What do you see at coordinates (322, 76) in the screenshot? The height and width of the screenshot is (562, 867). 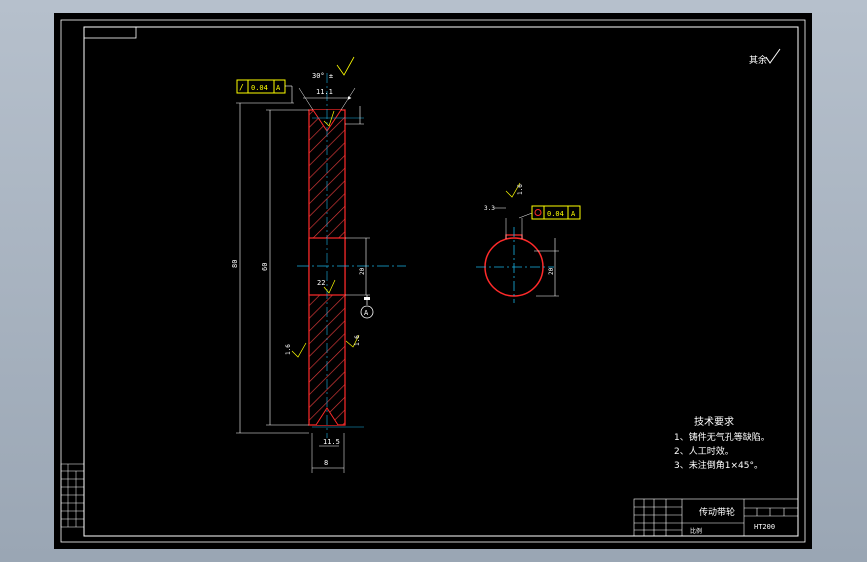 I see `angle-label: 30° ±` at bounding box center [322, 76].